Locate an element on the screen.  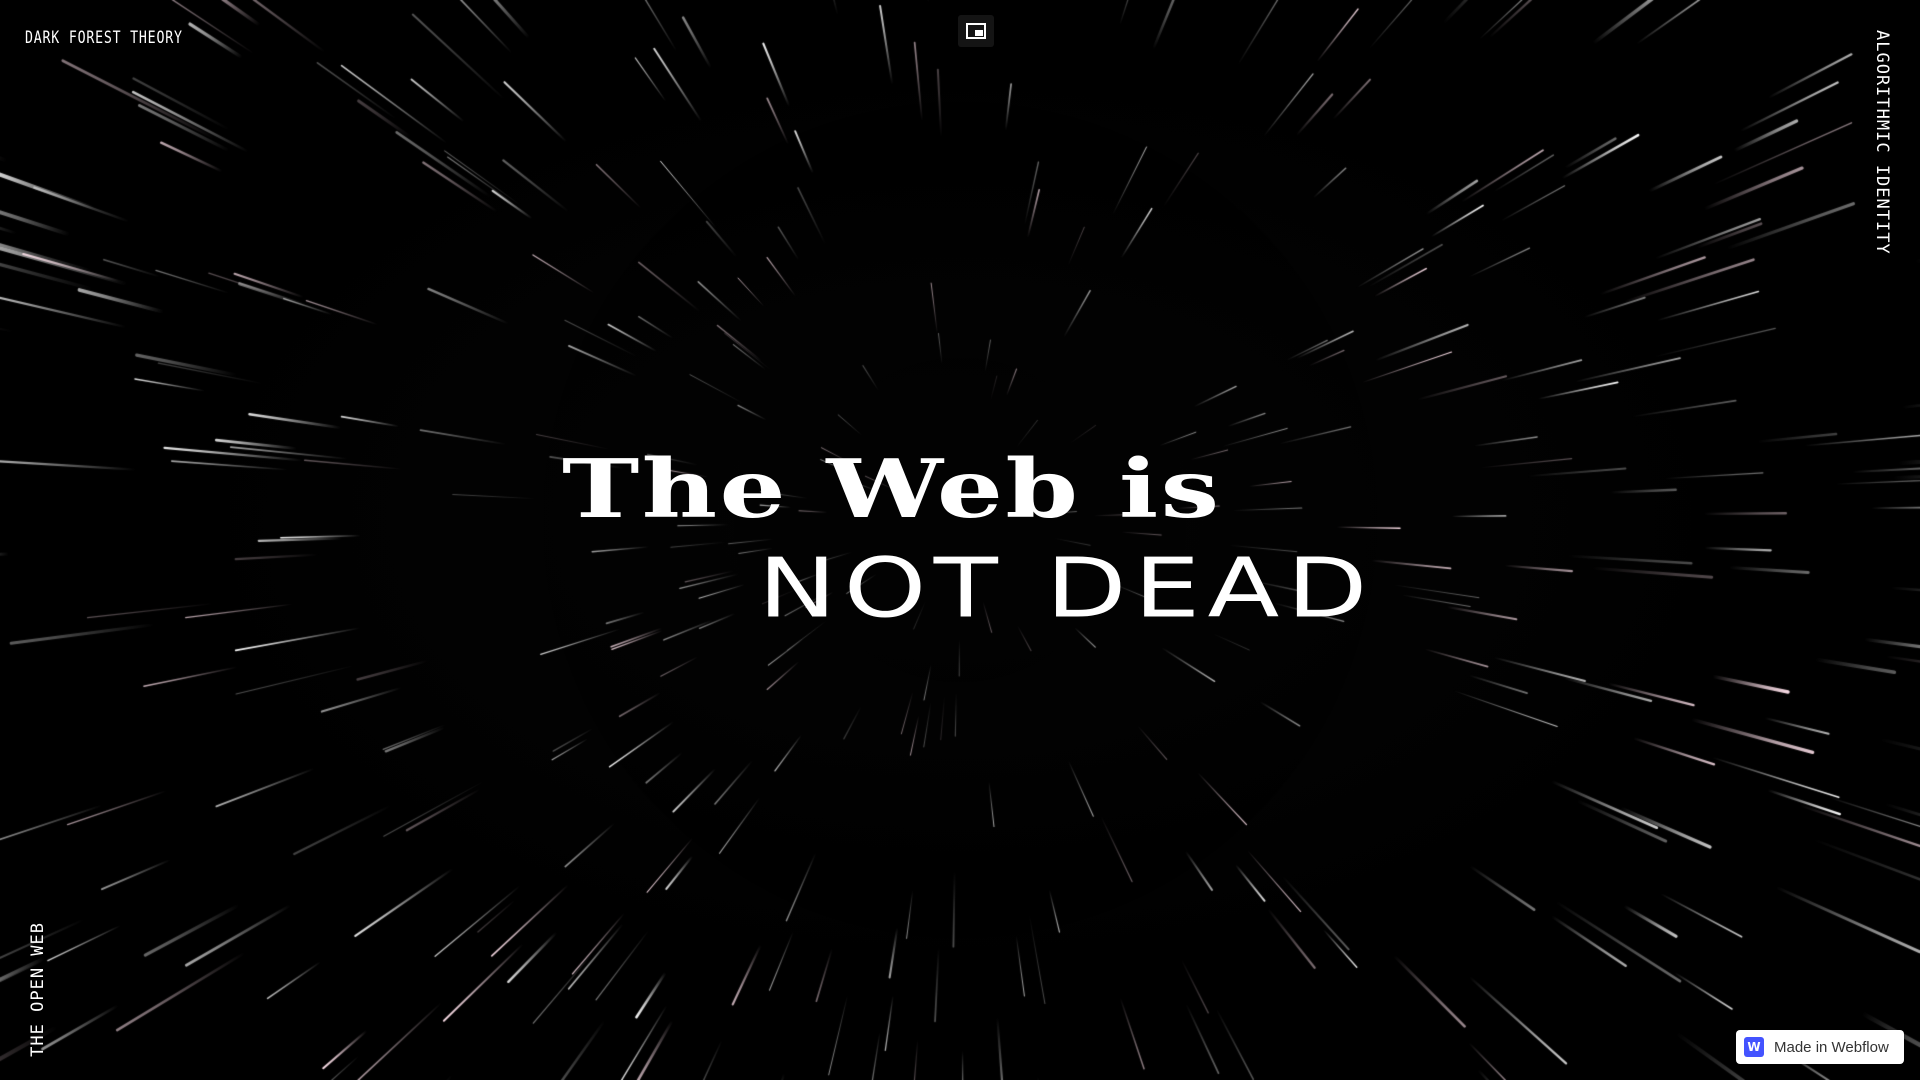
brand-logo-text: DARK FOREST THEORY is located at coordinates (104, 38).